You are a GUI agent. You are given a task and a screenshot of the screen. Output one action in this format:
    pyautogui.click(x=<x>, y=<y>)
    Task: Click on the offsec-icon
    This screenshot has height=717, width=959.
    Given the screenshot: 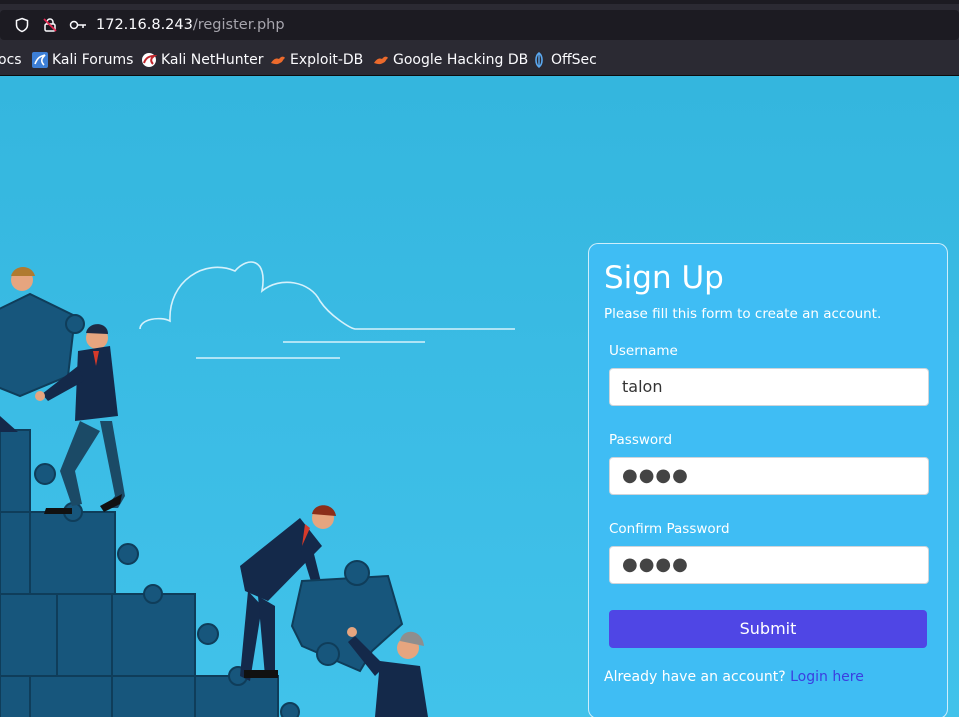 What is the action you would take?
    pyautogui.click(x=539, y=60)
    